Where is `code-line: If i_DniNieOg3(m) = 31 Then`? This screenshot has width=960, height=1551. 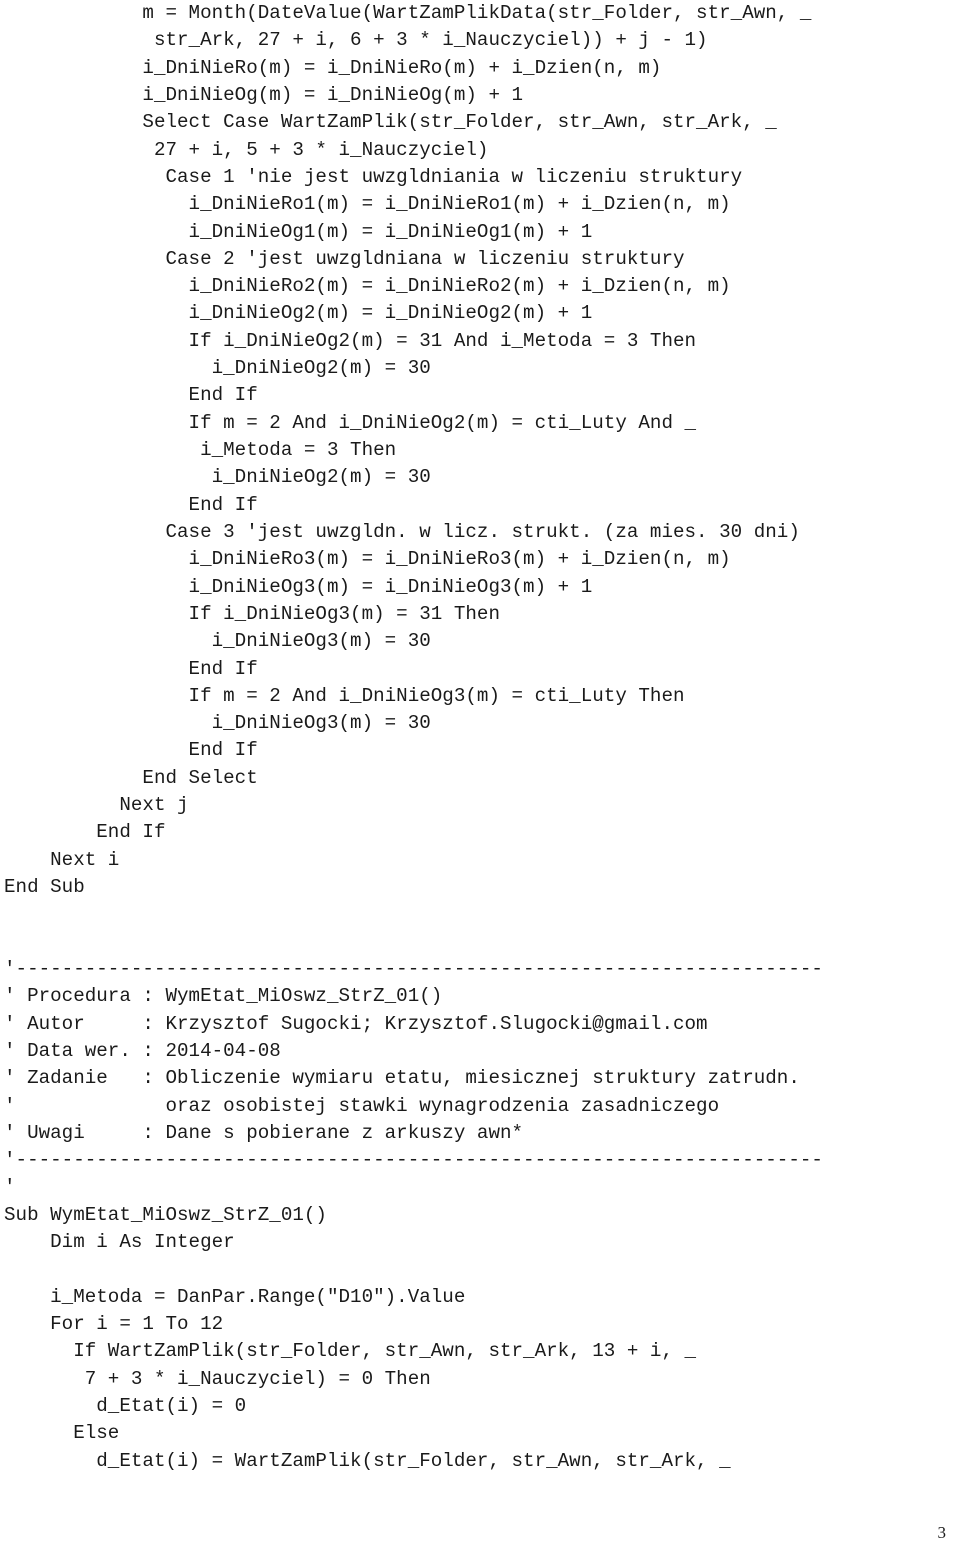 code-line: If i_DniNieOg3(m) = 31 Then is located at coordinates (252, 613).